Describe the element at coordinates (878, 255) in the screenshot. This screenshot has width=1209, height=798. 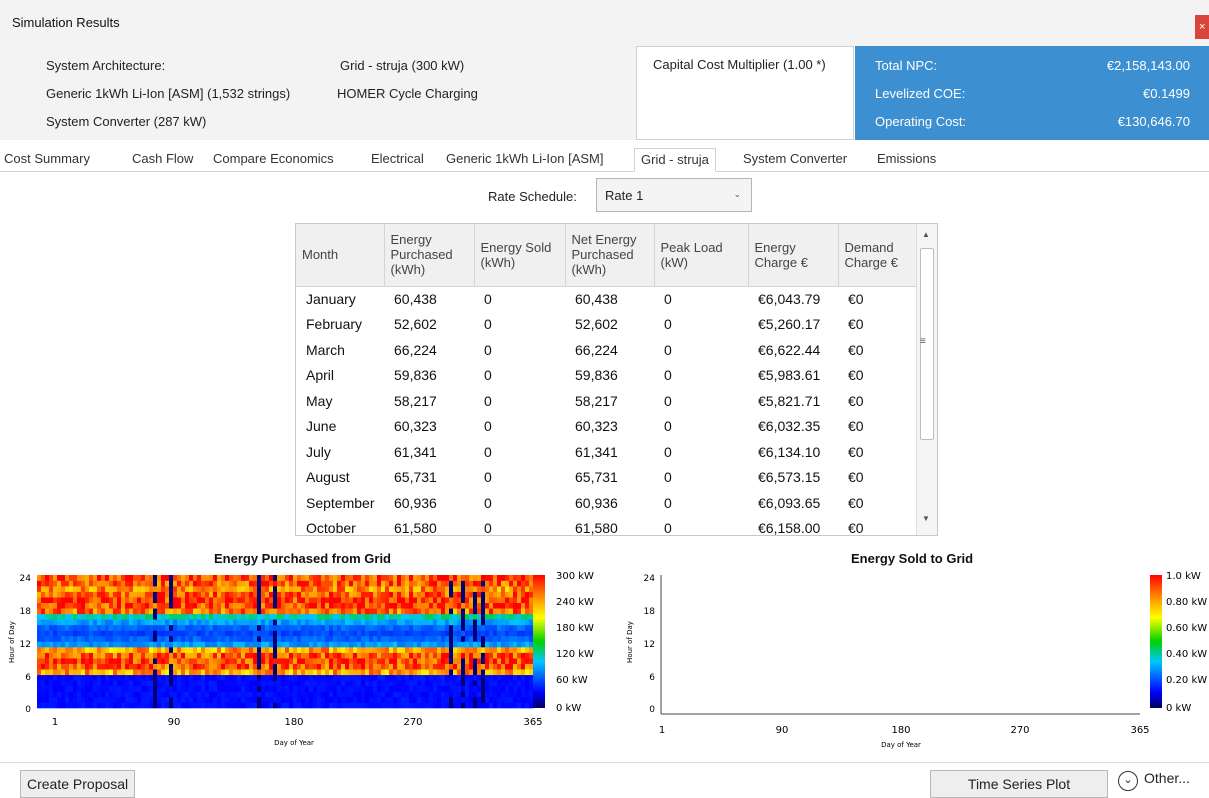
I see `column-header-demand-charge: Demand Charge €` at that location.